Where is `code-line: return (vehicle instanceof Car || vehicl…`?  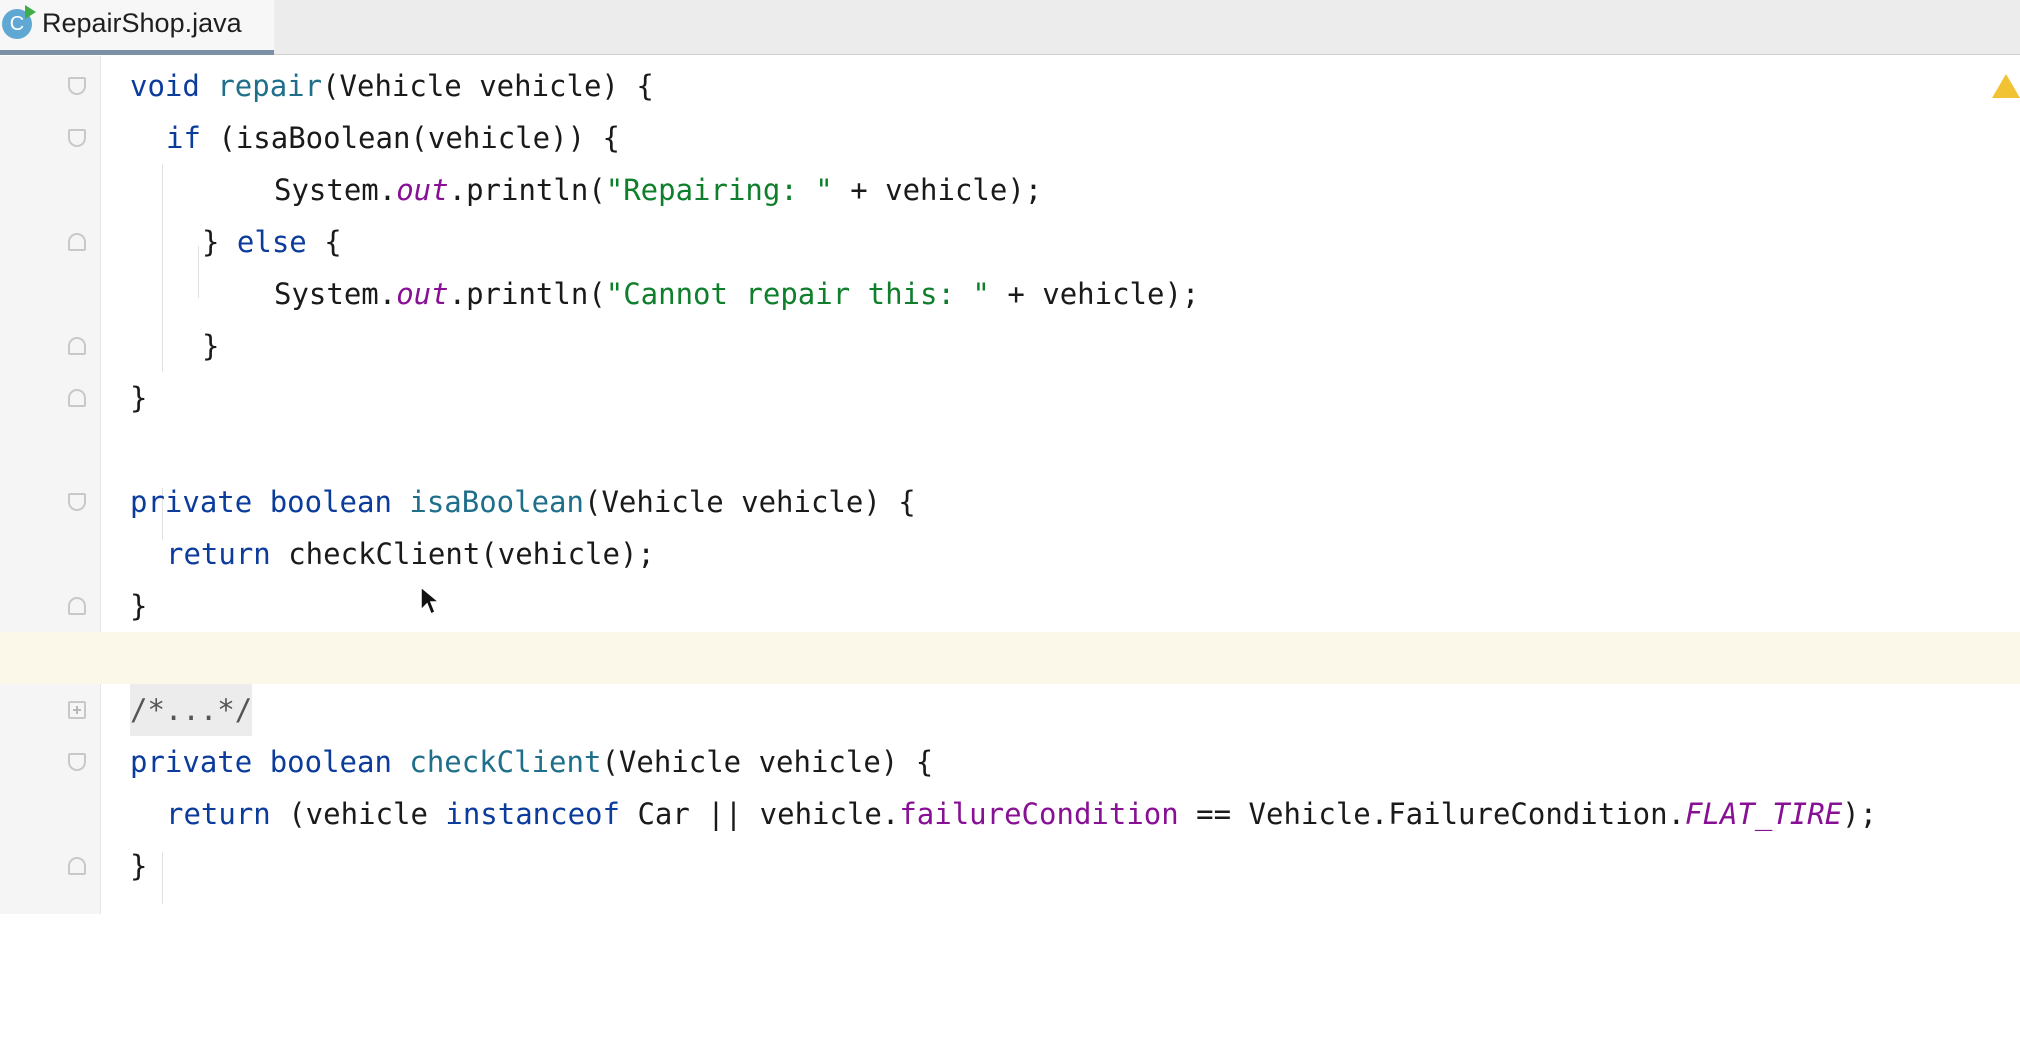
code-line: return (vehicle instanceof Car || vehicl… is located at coordinates (1010, 814).